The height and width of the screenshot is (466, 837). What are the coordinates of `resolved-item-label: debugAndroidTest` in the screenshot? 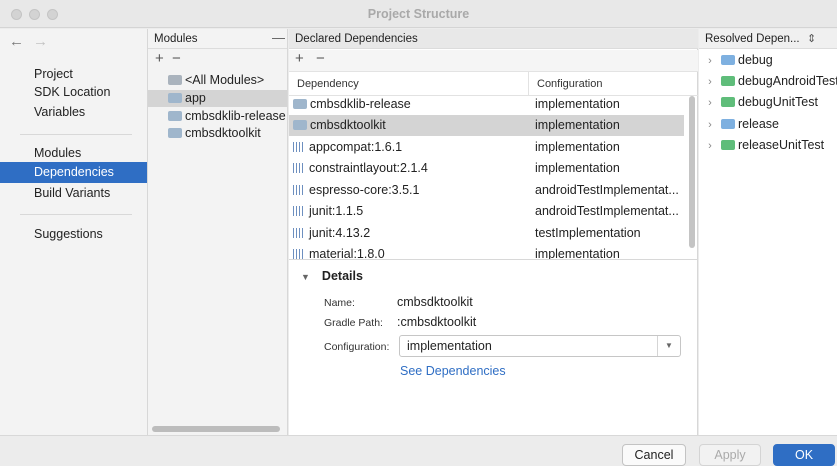 It's located at (787, 81).